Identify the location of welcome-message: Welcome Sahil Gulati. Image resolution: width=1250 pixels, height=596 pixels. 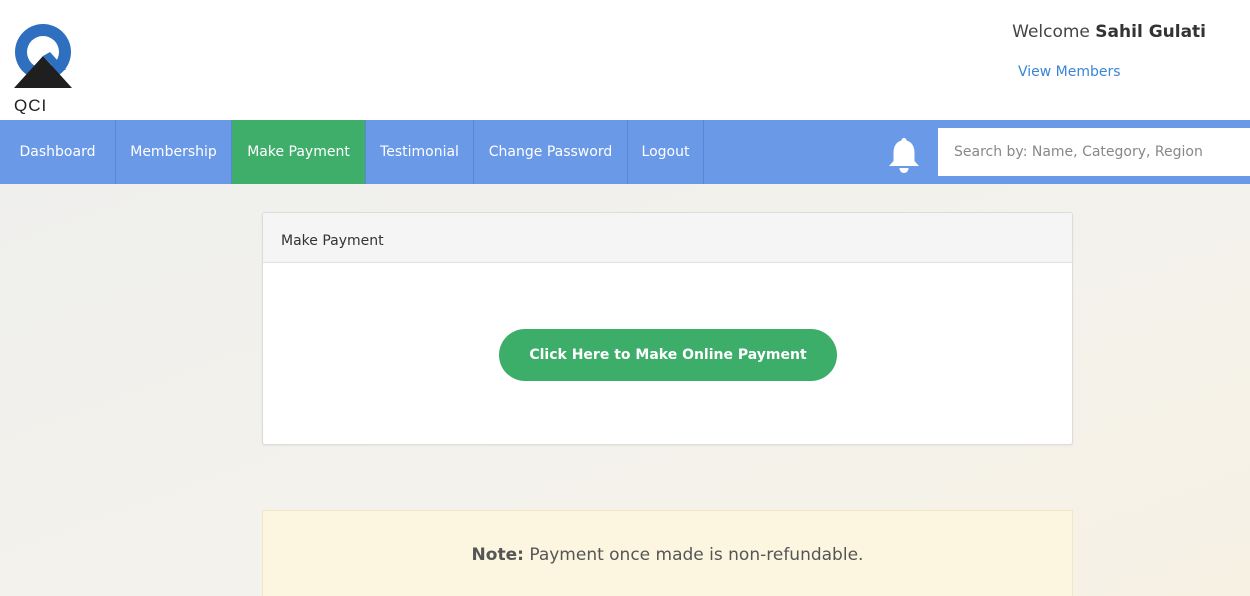
(1109, 32).